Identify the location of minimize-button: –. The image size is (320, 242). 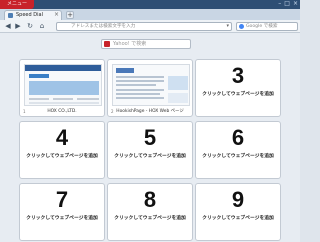
(279, 4).